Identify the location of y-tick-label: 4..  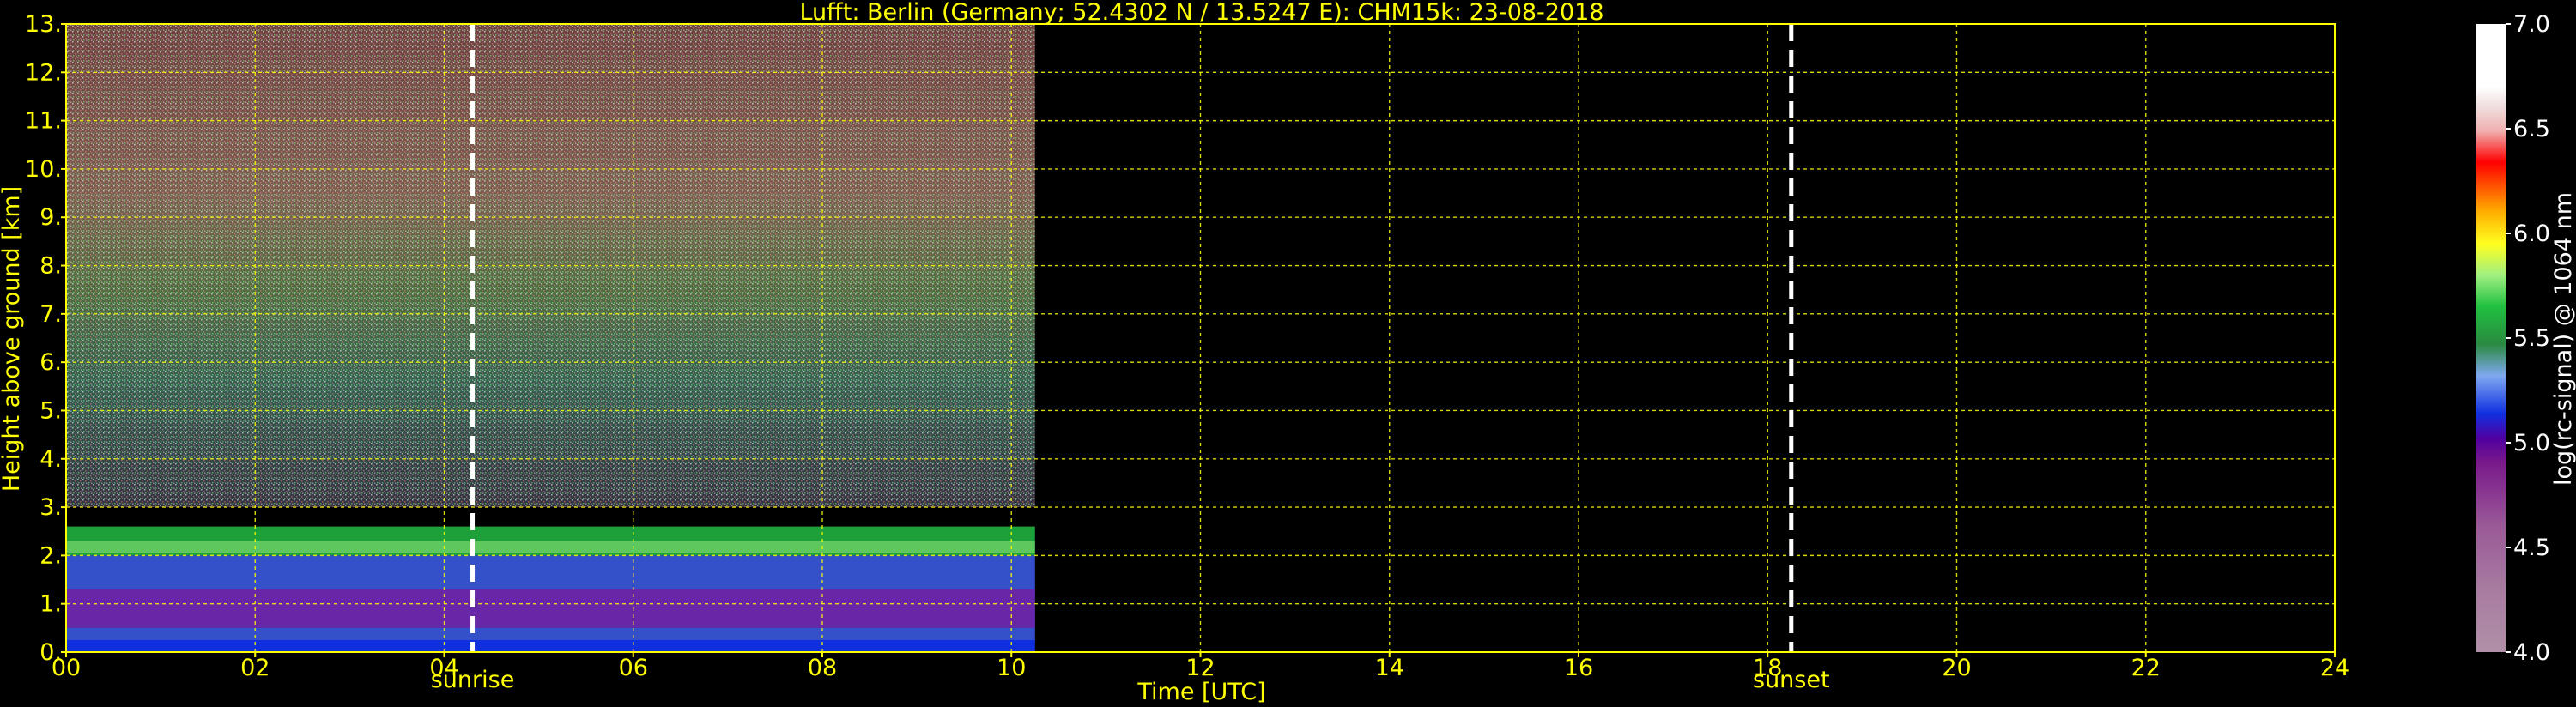
(50, 460).